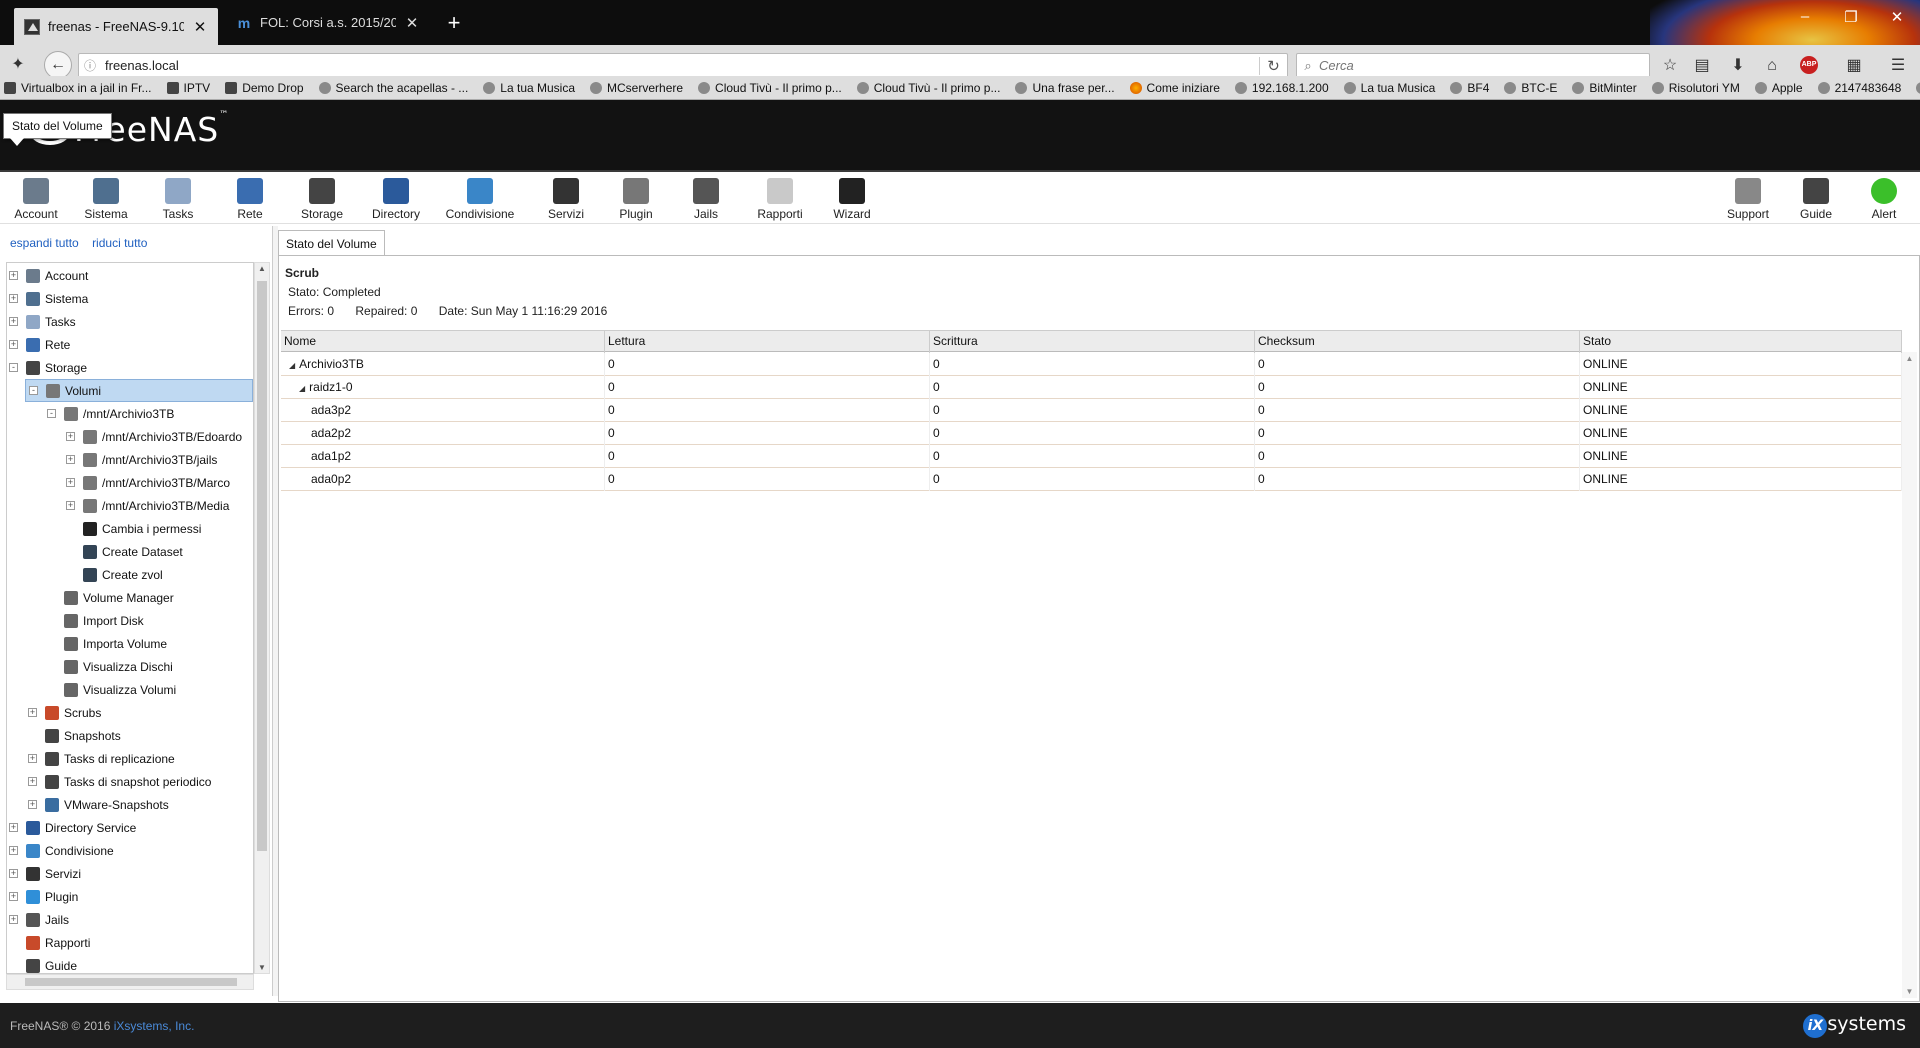  What do you see at coordinates (44, 243) in the screenshot?
I see `expand-all-link: espandi tutto` at bounding box center [44, 243].